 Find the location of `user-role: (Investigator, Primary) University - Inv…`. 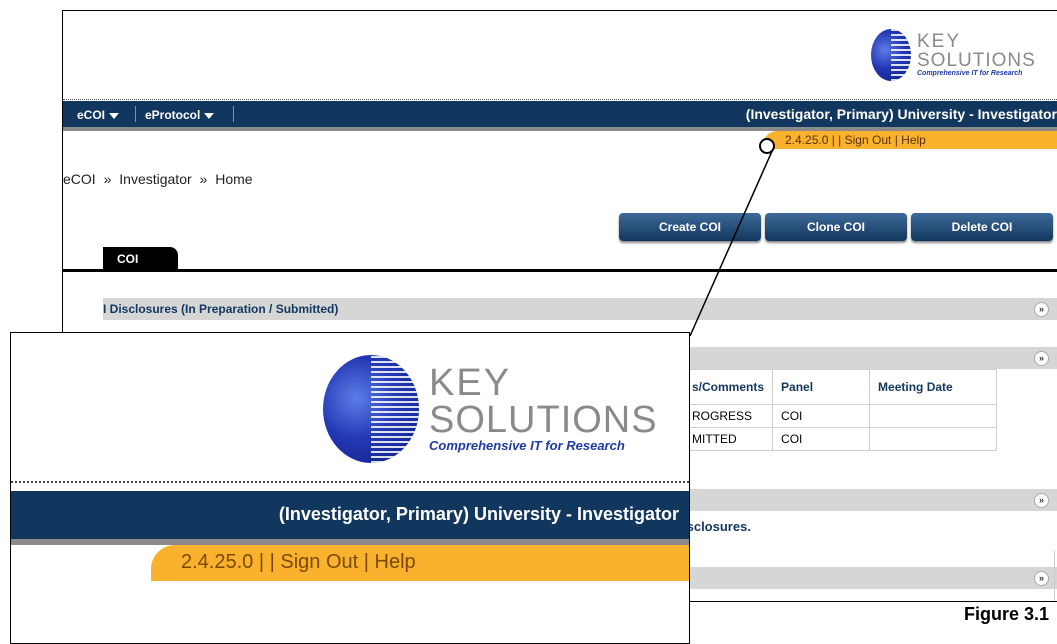

user-role: (Investigator, Primary) University - Inv… is located at coordinates (478, 514).